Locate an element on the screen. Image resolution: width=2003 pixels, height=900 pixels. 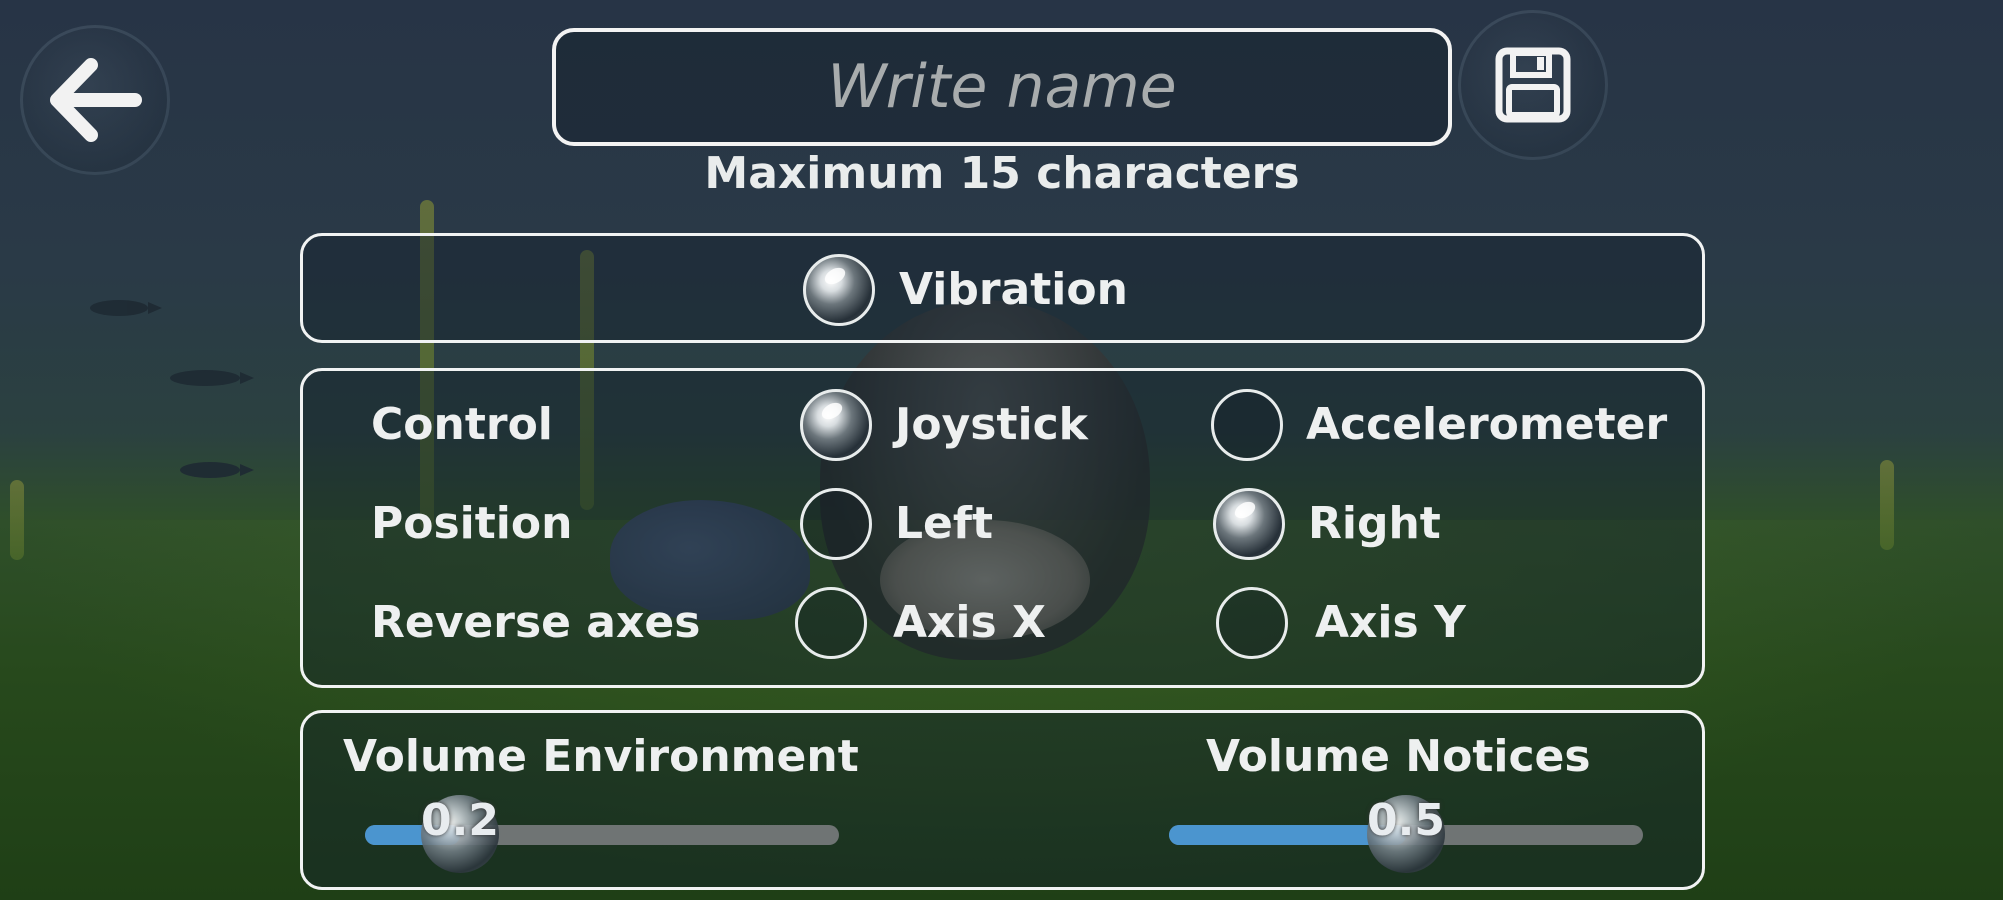
left-label: Left is located at coordinates (944, 523).